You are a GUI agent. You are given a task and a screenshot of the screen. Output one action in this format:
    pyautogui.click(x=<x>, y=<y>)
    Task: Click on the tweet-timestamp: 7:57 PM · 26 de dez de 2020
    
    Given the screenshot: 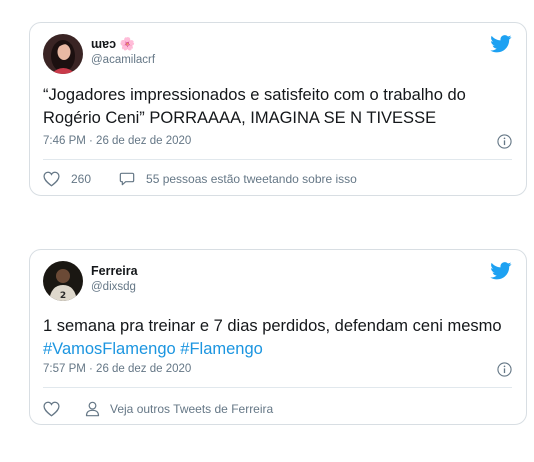 What is the action you would take?
    pyautogui.click(x=117, y=369)
    